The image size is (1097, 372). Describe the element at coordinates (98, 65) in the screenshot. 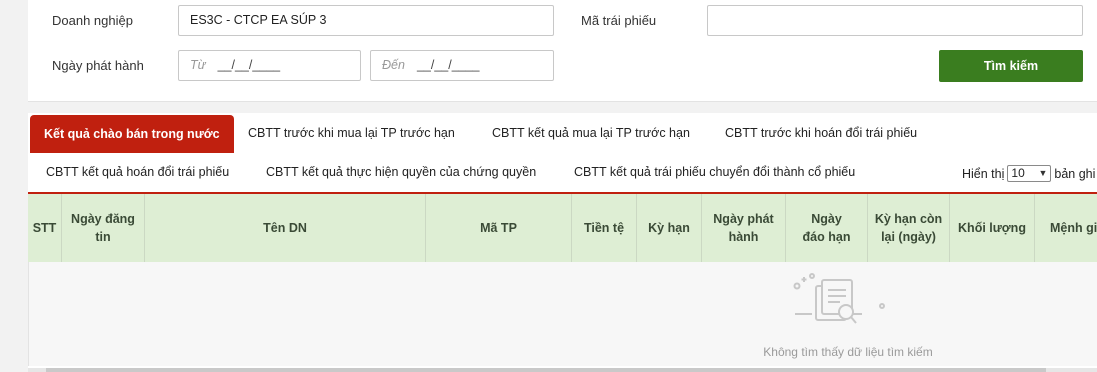

I see `issue-date-label: Ngày phát hành` at that location.